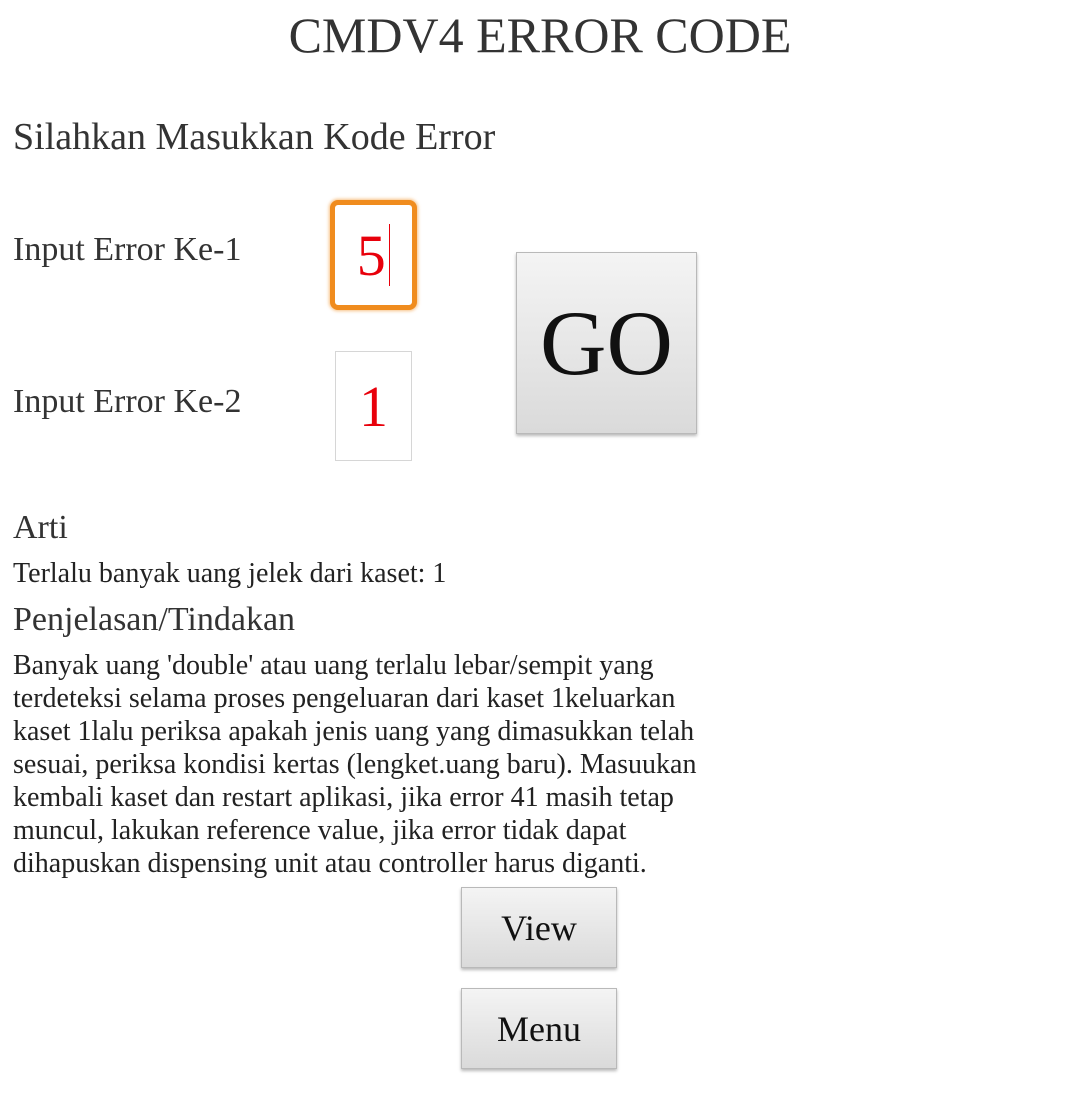 The width and height of the screenshot is (1080, 1104). I want to click on input-error-1-label: Input Error Ke-1, so click(127, 249).